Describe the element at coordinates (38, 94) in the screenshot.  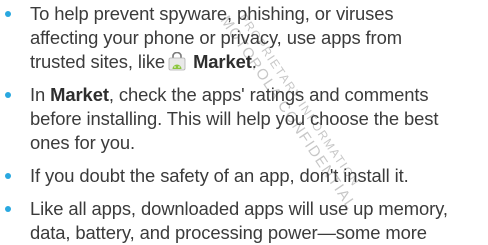
I see `tip-2-line-1-start: In` at that location.